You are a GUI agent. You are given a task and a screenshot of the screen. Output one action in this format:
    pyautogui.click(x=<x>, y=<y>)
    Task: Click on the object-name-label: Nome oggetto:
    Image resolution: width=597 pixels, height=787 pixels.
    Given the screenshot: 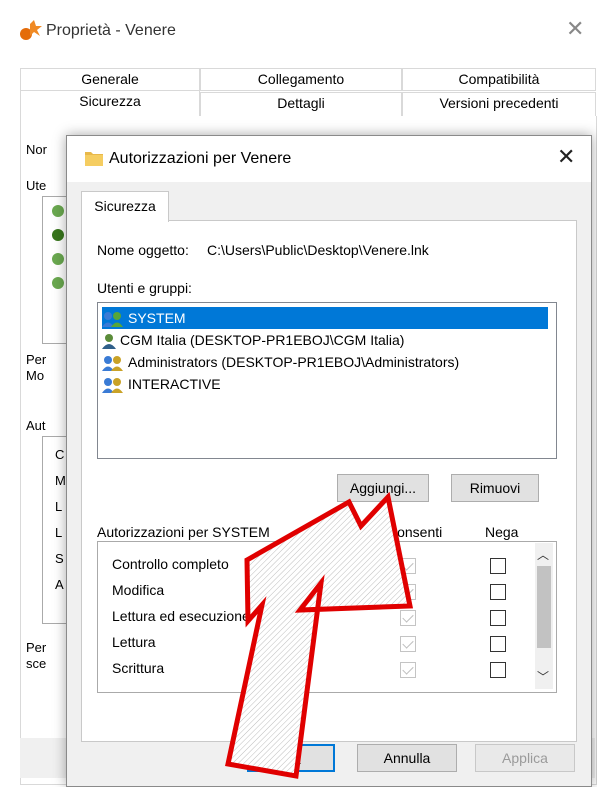 What is the action you would take?
    pyautogui.click(x=143, y=250)
    